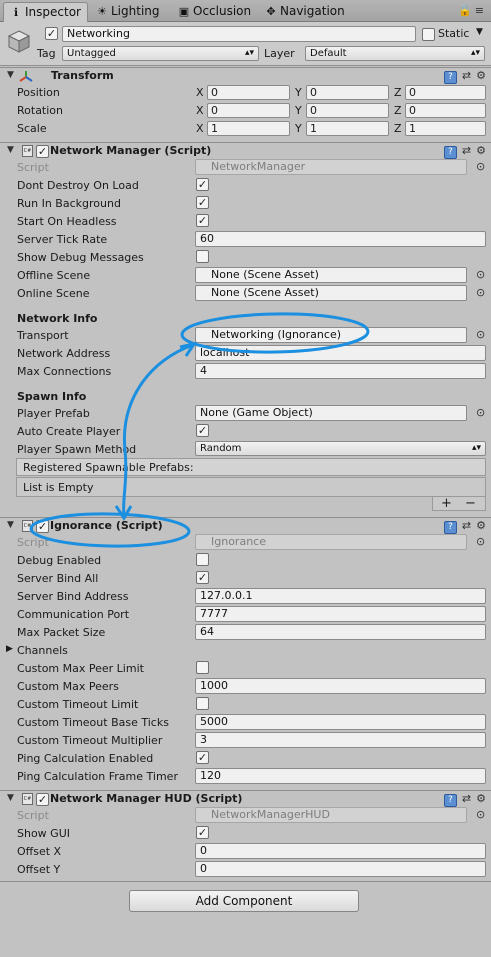 This screenshot has height=957, width=491. What do you see at coordinates (42, 799) in the screenshot?
I see `hud-enabled-checkbox: ✓` at bounding box center [42, 799].